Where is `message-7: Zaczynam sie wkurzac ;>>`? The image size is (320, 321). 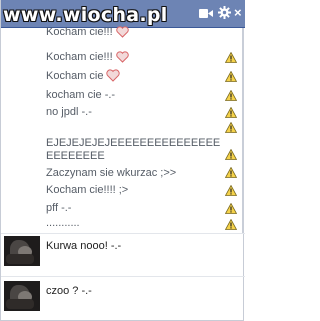
message-7: Zaczynam sie wkurzac ;>> is located at coordinates (111, 173).